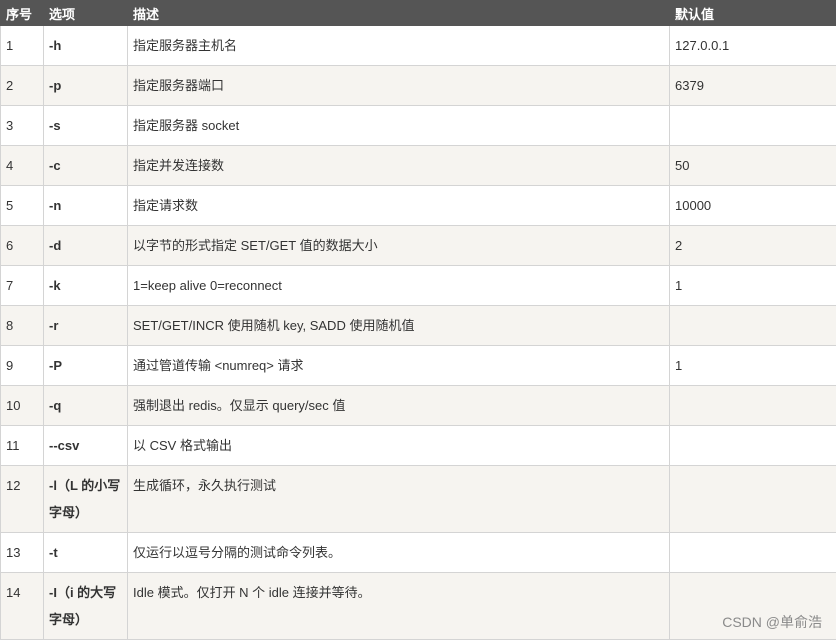  I want to click on cell-description: 以字节的形式指定 SET/GET 值的数据大小, so click(398, 245).